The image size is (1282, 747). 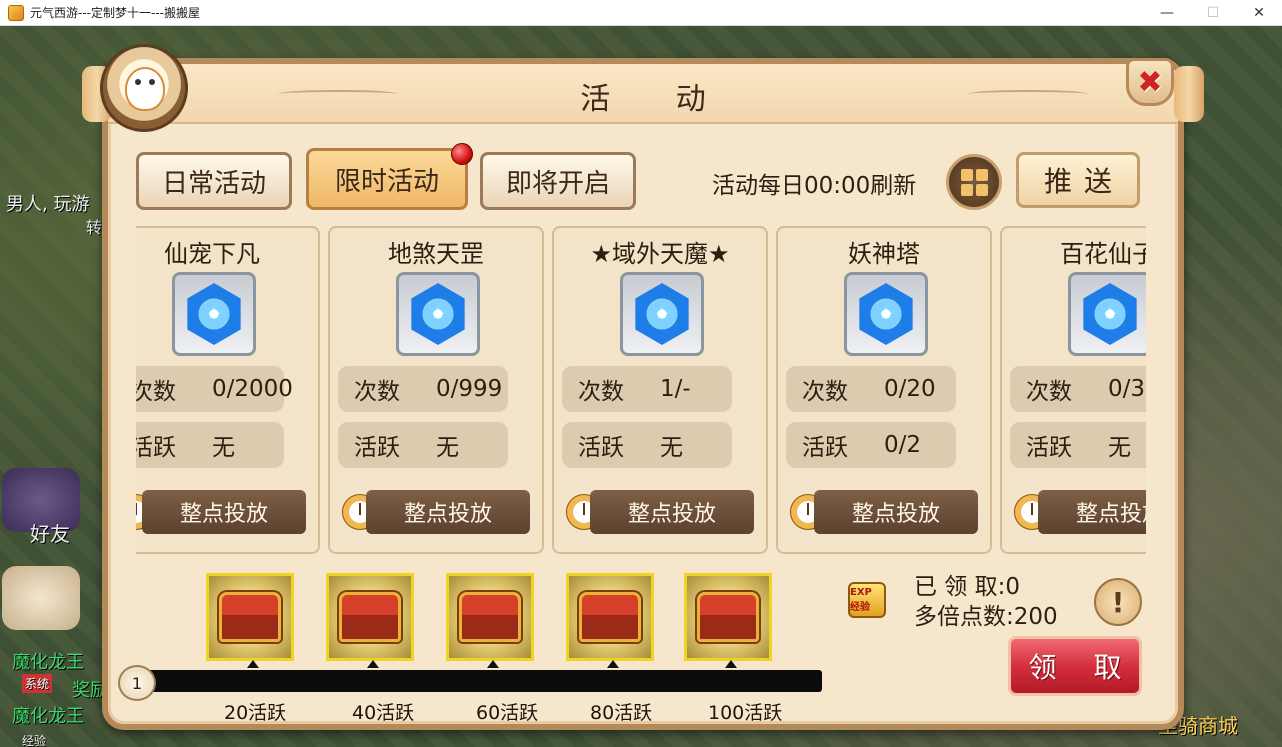 What do you see at coordinates (1078, 389) in the screenshot?
I see `count-row: 次数 0/3` at bounding box center [1078, 389].